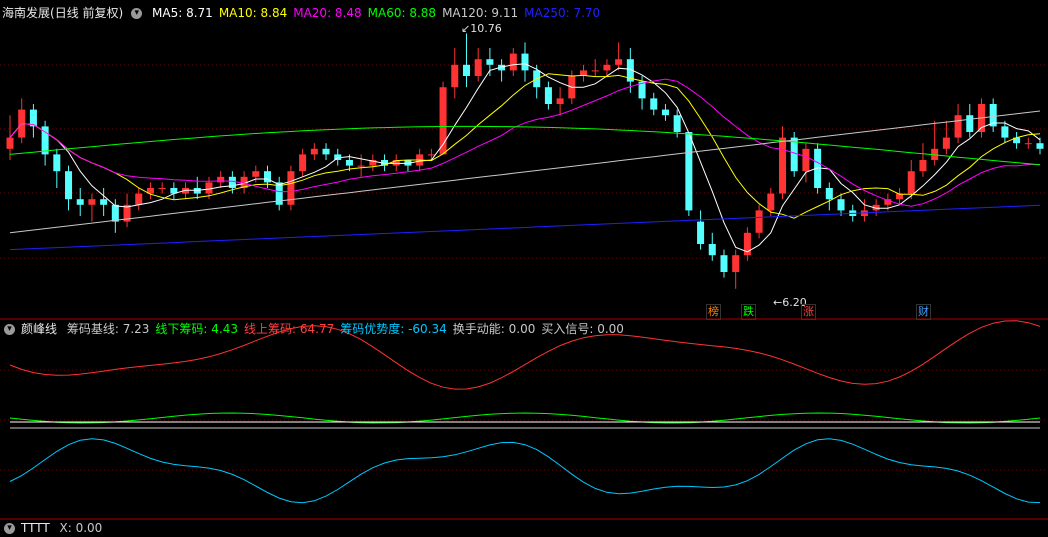  I want to click on event-badge: 榜, so click(713, 312).